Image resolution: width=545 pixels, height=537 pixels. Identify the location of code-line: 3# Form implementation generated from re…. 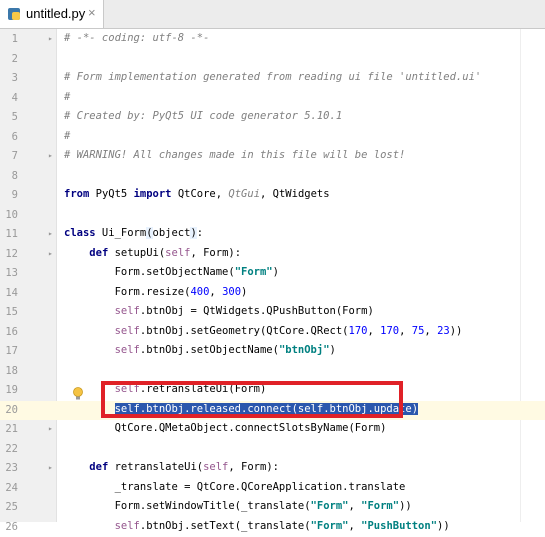
(272, 79).